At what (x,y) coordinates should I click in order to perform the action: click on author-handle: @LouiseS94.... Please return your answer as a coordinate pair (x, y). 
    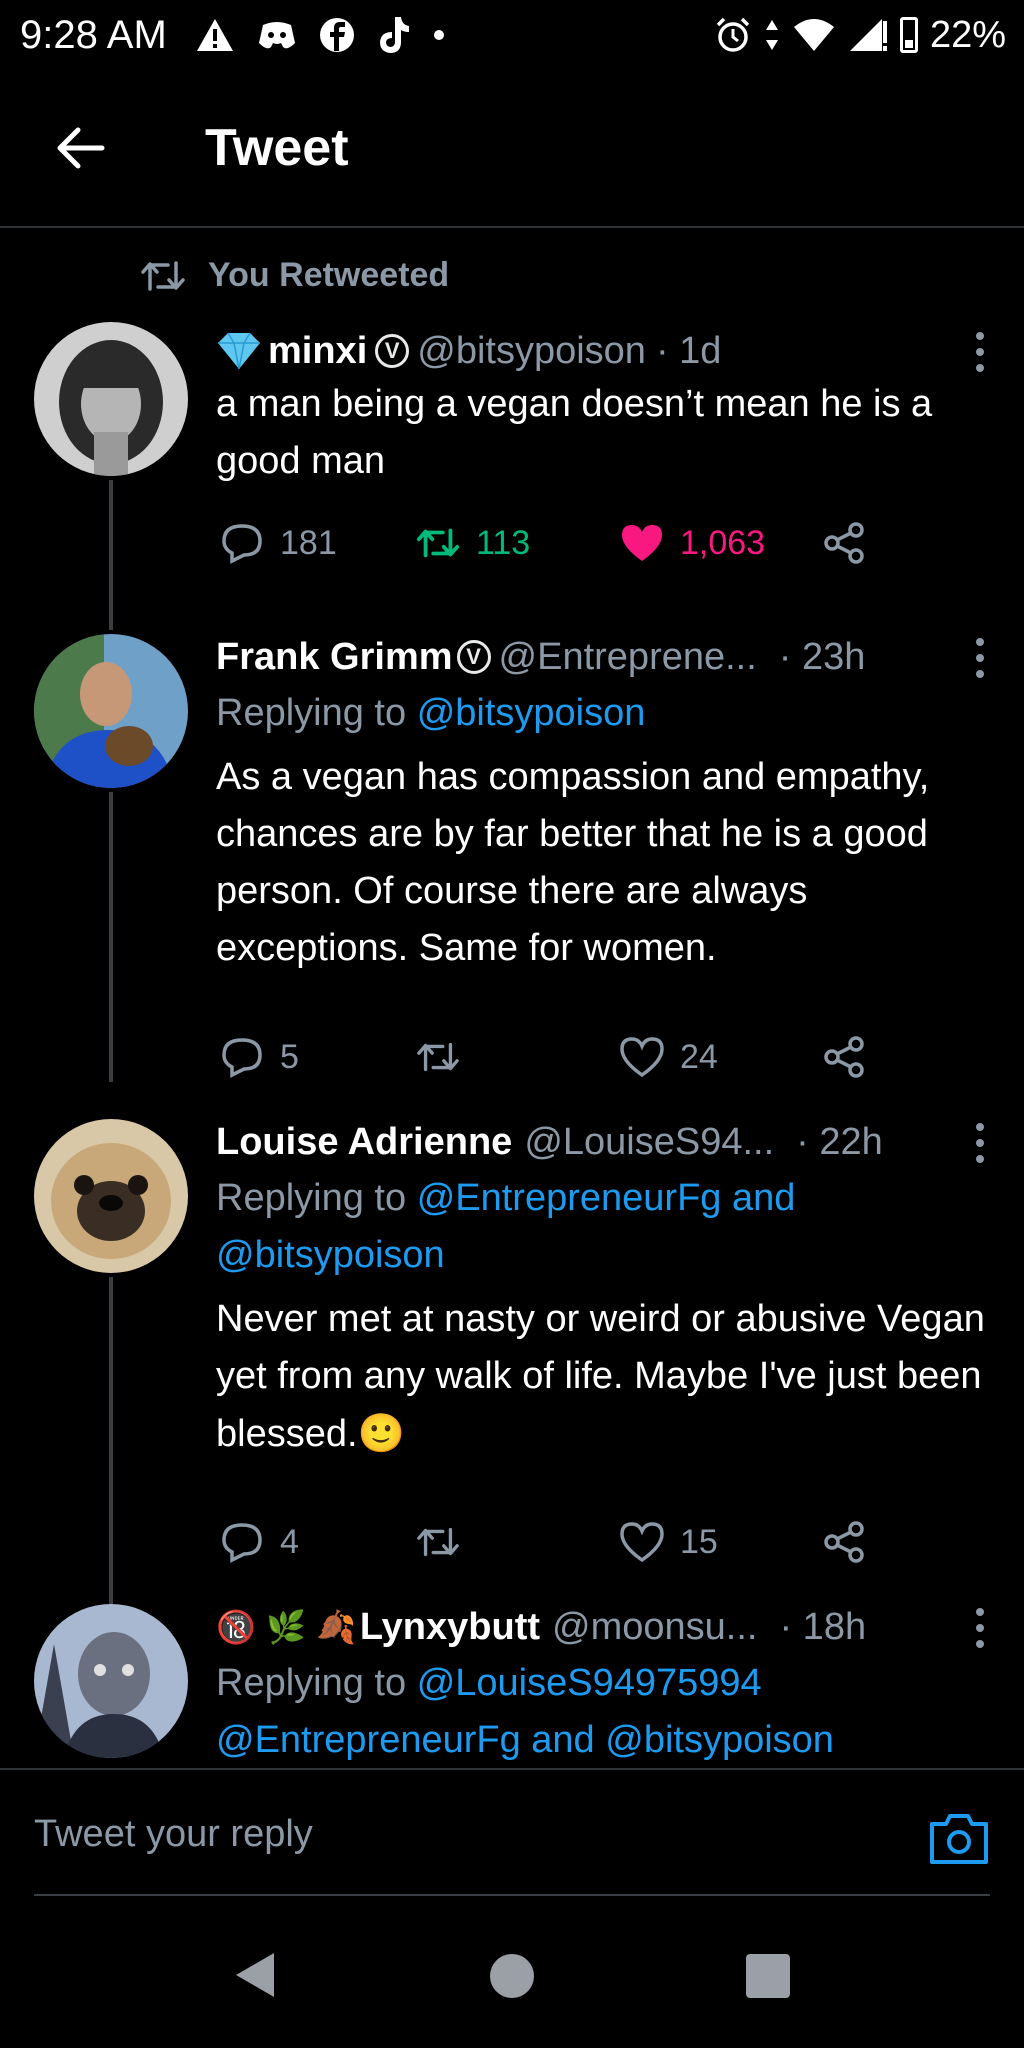
    Looking at the image, I should click on (649, 1142).